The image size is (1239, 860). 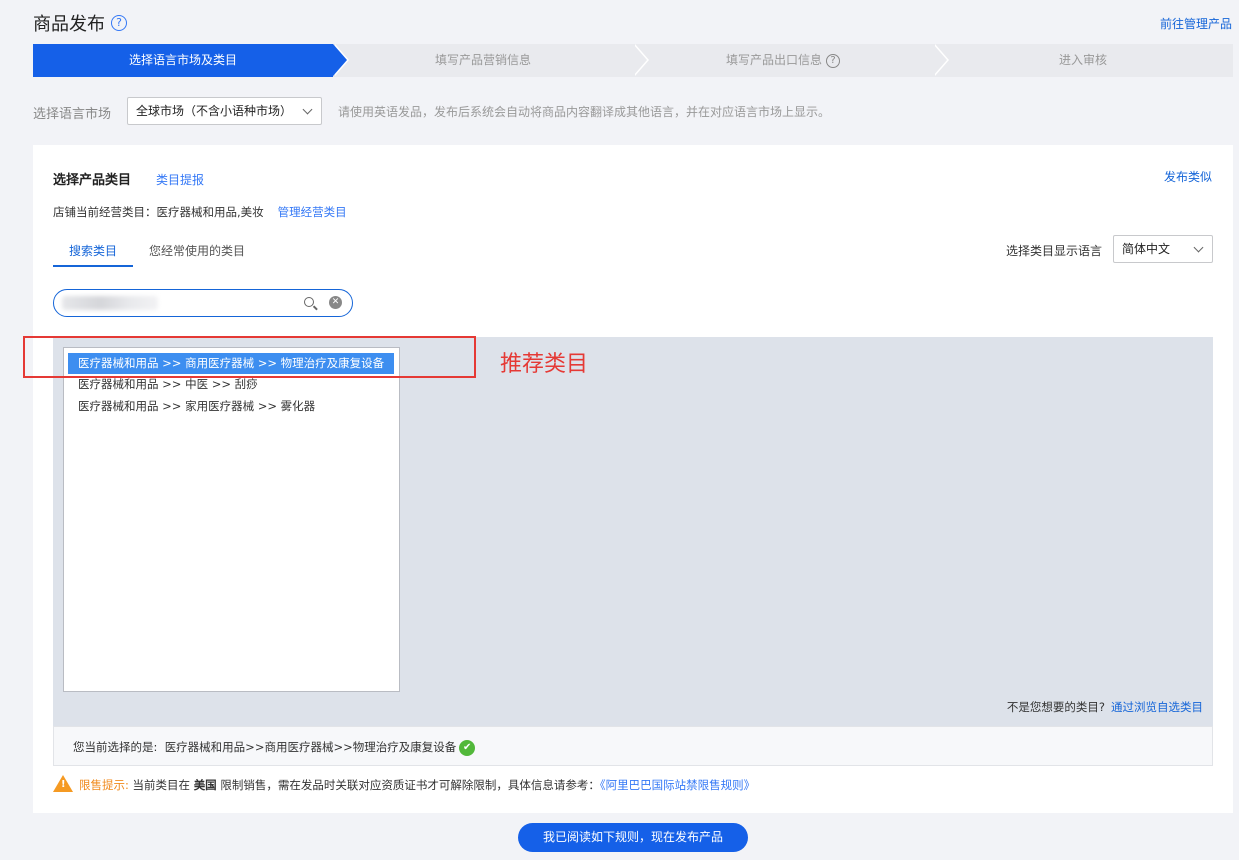 I want to click on current-selection: 您当前选择的是: 医疗器械和用品>>商用医疗器械>>物理治疗及康复设备 ✔, so click(x=274, y=747).